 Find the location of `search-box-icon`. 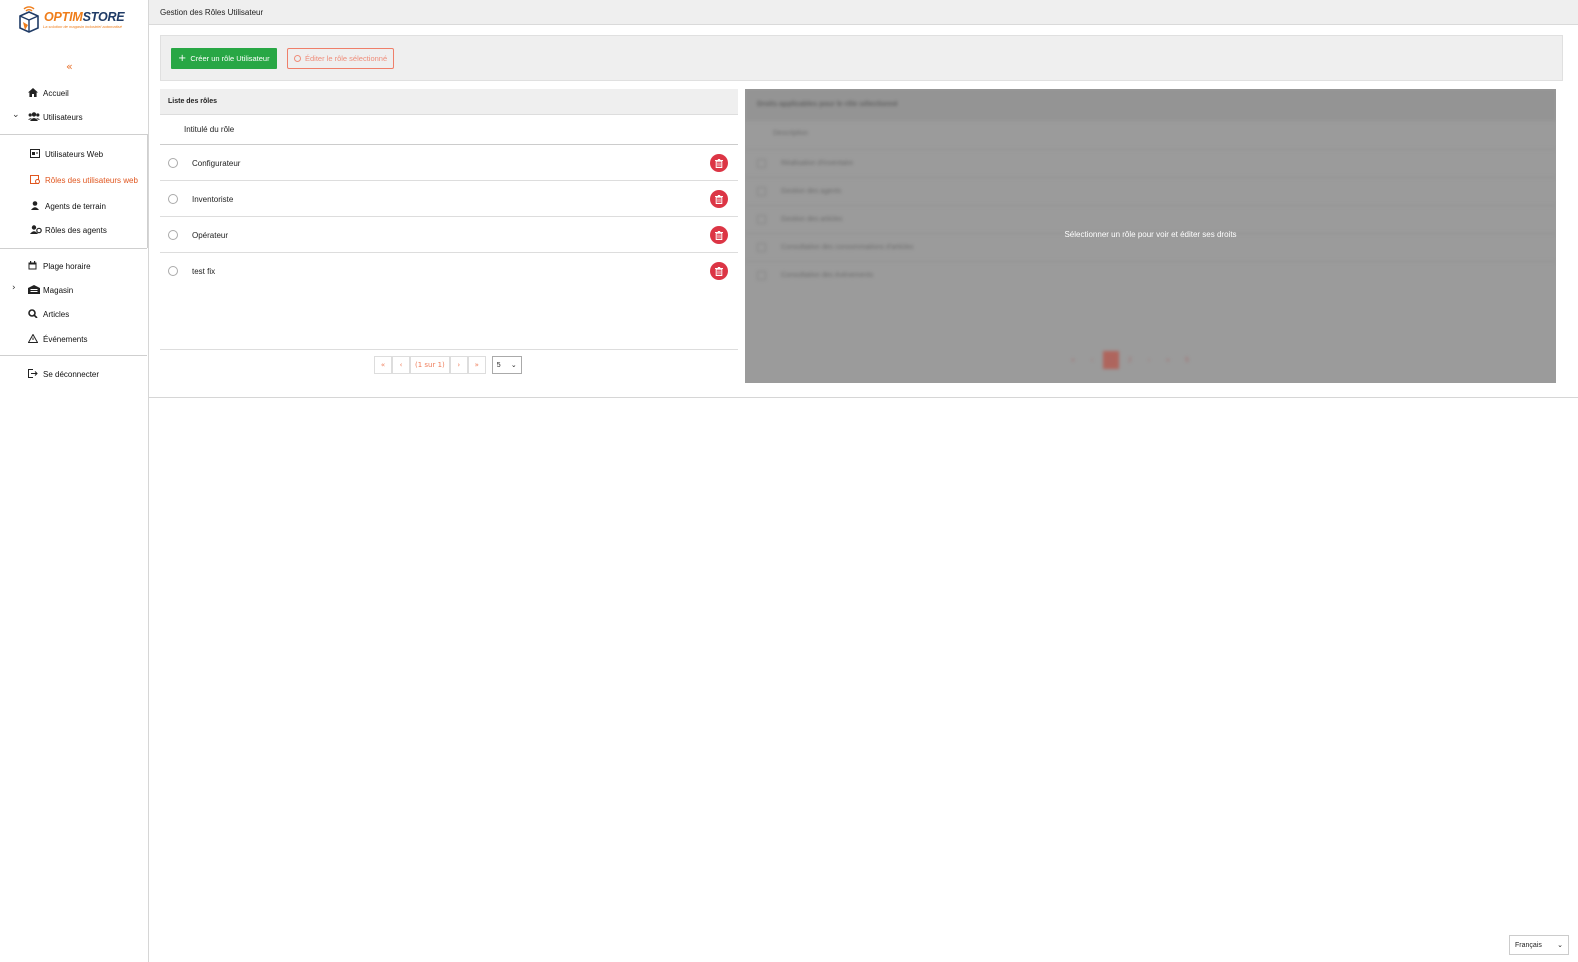

search-box-icon is located at coordinates (34, 314).